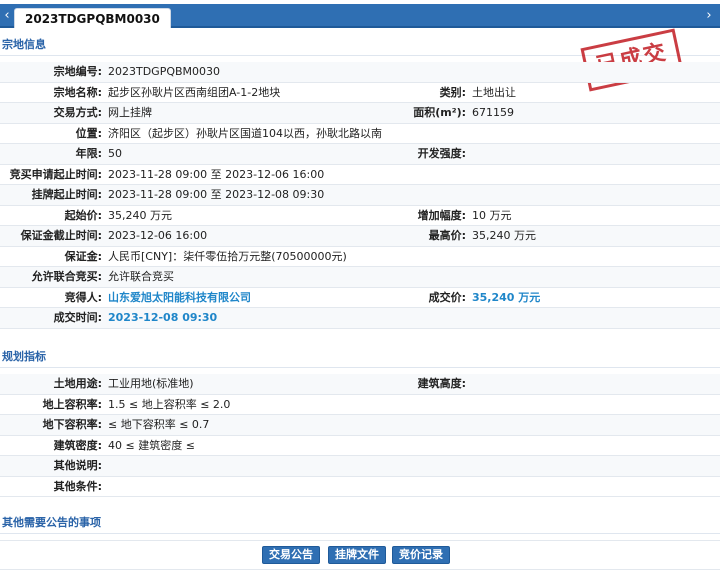  What do you see at coordinates (92, 18) in the screenshot?
I see `tab-parcel: 2023TDGPQBM0030` at bounding box center [92, 18].